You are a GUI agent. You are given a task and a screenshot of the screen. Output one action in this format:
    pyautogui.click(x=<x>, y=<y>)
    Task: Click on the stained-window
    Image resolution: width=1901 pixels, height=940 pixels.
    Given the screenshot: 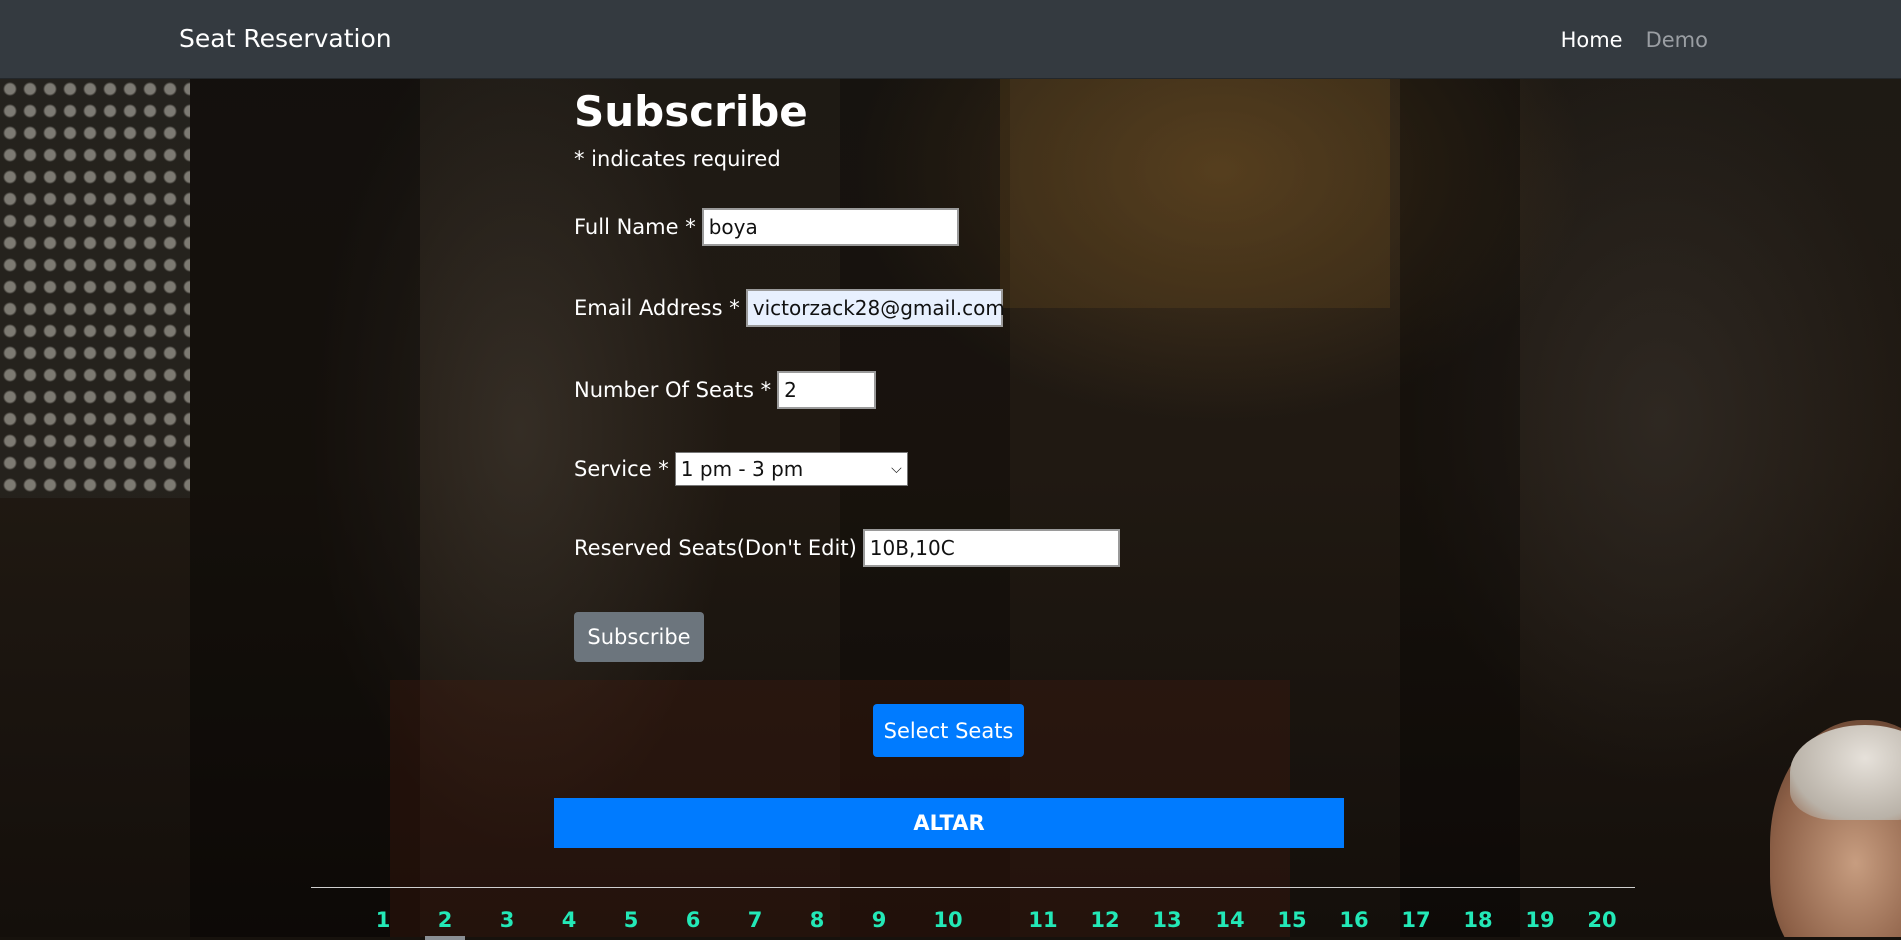 What is the action you would take?
    pyautogui.click(x=95, y=288)
    